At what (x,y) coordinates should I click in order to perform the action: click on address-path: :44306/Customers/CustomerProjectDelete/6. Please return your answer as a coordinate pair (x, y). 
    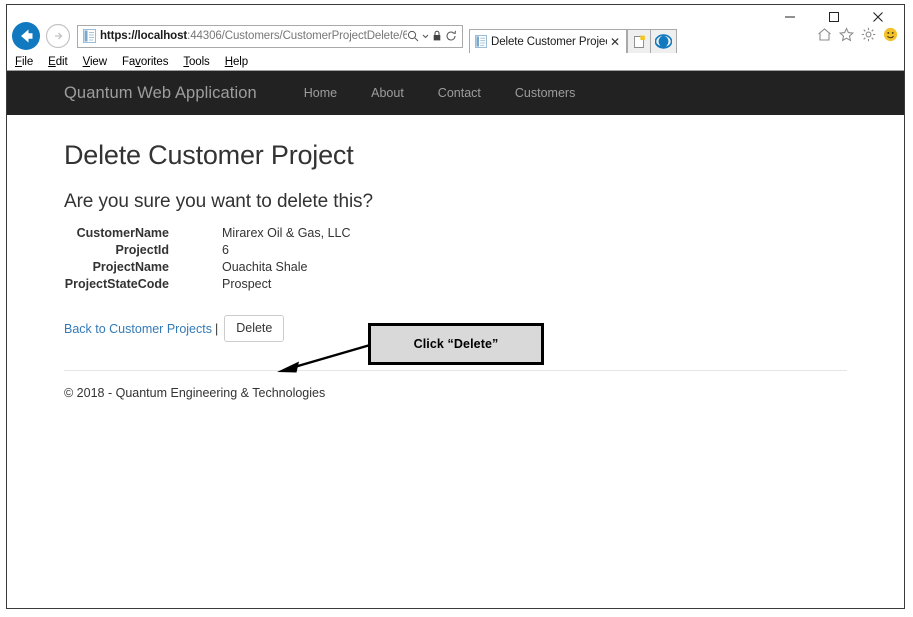
    Looking at the image, I should click on (297, 36).